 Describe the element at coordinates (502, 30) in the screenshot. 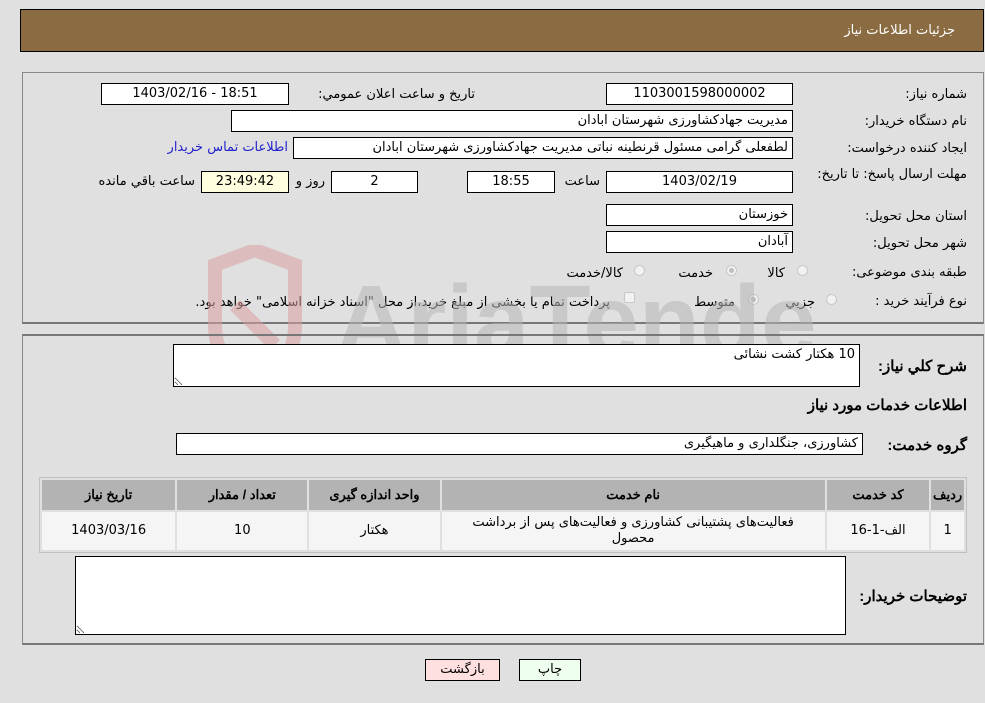

I see `page-header: جزئیات اطلاعات نیاز` at that location.